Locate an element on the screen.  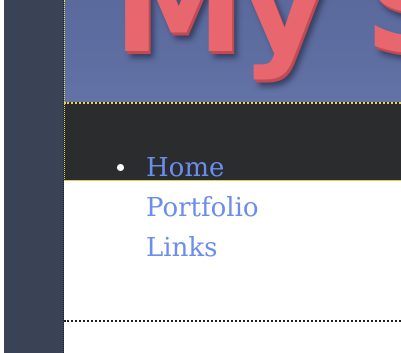
nav-item-links: Links is located at coordinates (202, 250).